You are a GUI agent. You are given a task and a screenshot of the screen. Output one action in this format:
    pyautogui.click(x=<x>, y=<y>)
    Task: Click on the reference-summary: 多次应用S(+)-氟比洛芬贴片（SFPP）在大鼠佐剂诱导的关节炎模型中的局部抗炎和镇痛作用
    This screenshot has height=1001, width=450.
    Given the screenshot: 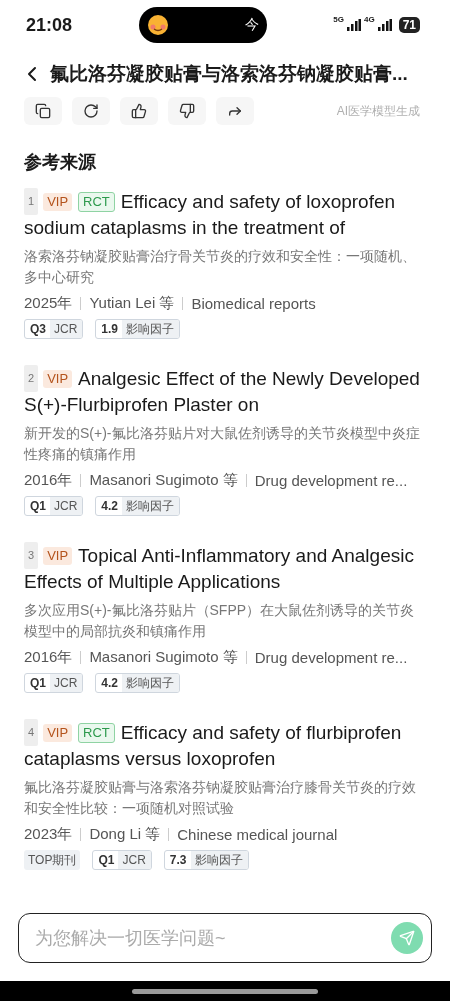 What is the action you would take?
    pyautogui.click(x=220, y=621)
    